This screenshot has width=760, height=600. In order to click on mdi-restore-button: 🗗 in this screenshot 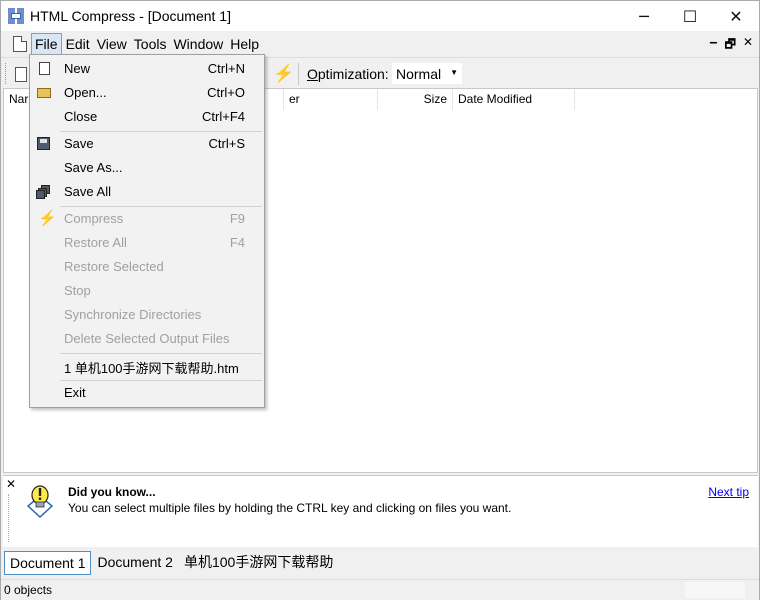, I will do `click(730, 45)`.